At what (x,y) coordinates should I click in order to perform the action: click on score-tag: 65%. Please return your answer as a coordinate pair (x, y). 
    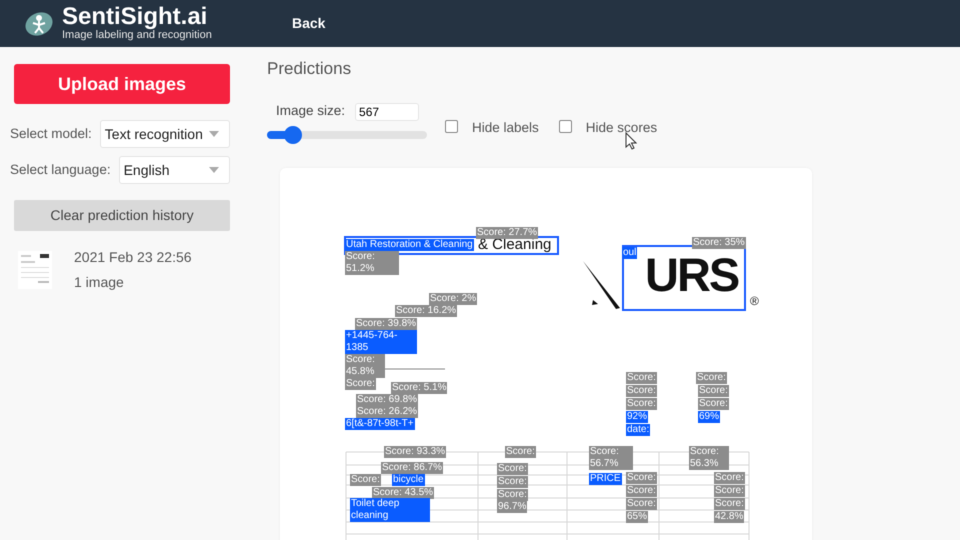
    Looking at the image, I should click on (637, 516).